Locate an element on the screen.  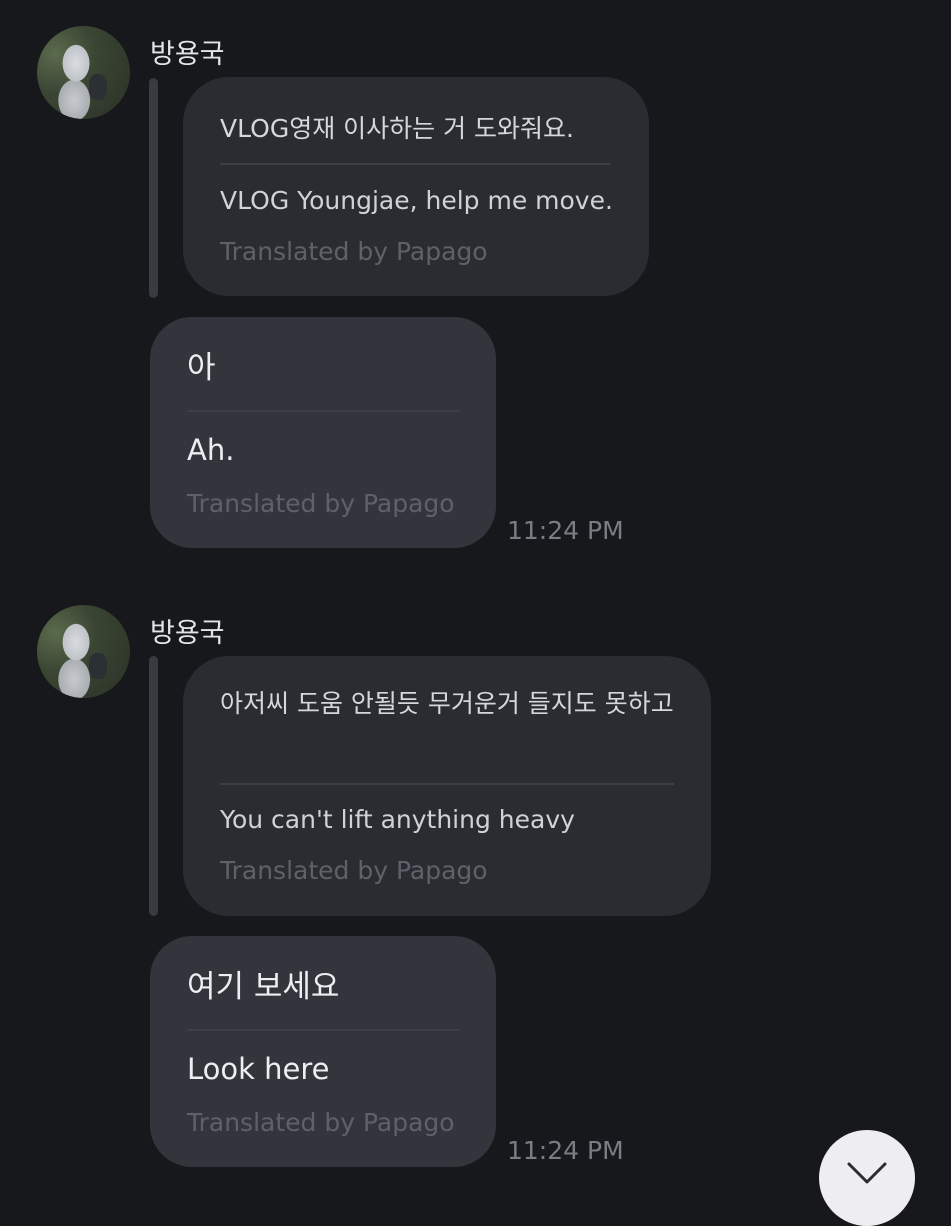
chevron-down-icon is located at coordinates (867, 1173).